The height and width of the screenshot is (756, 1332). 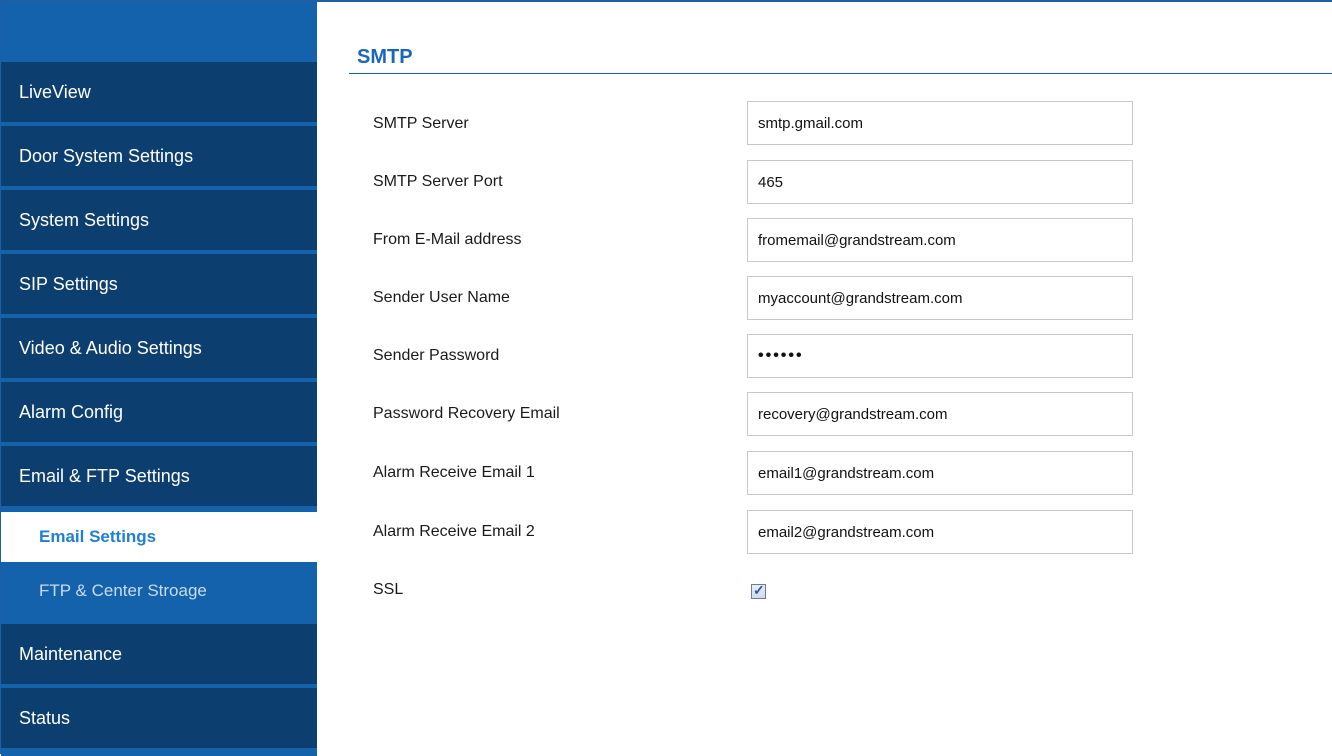 I want to click on password-recovery-email-input, so click(x=940, y=414).